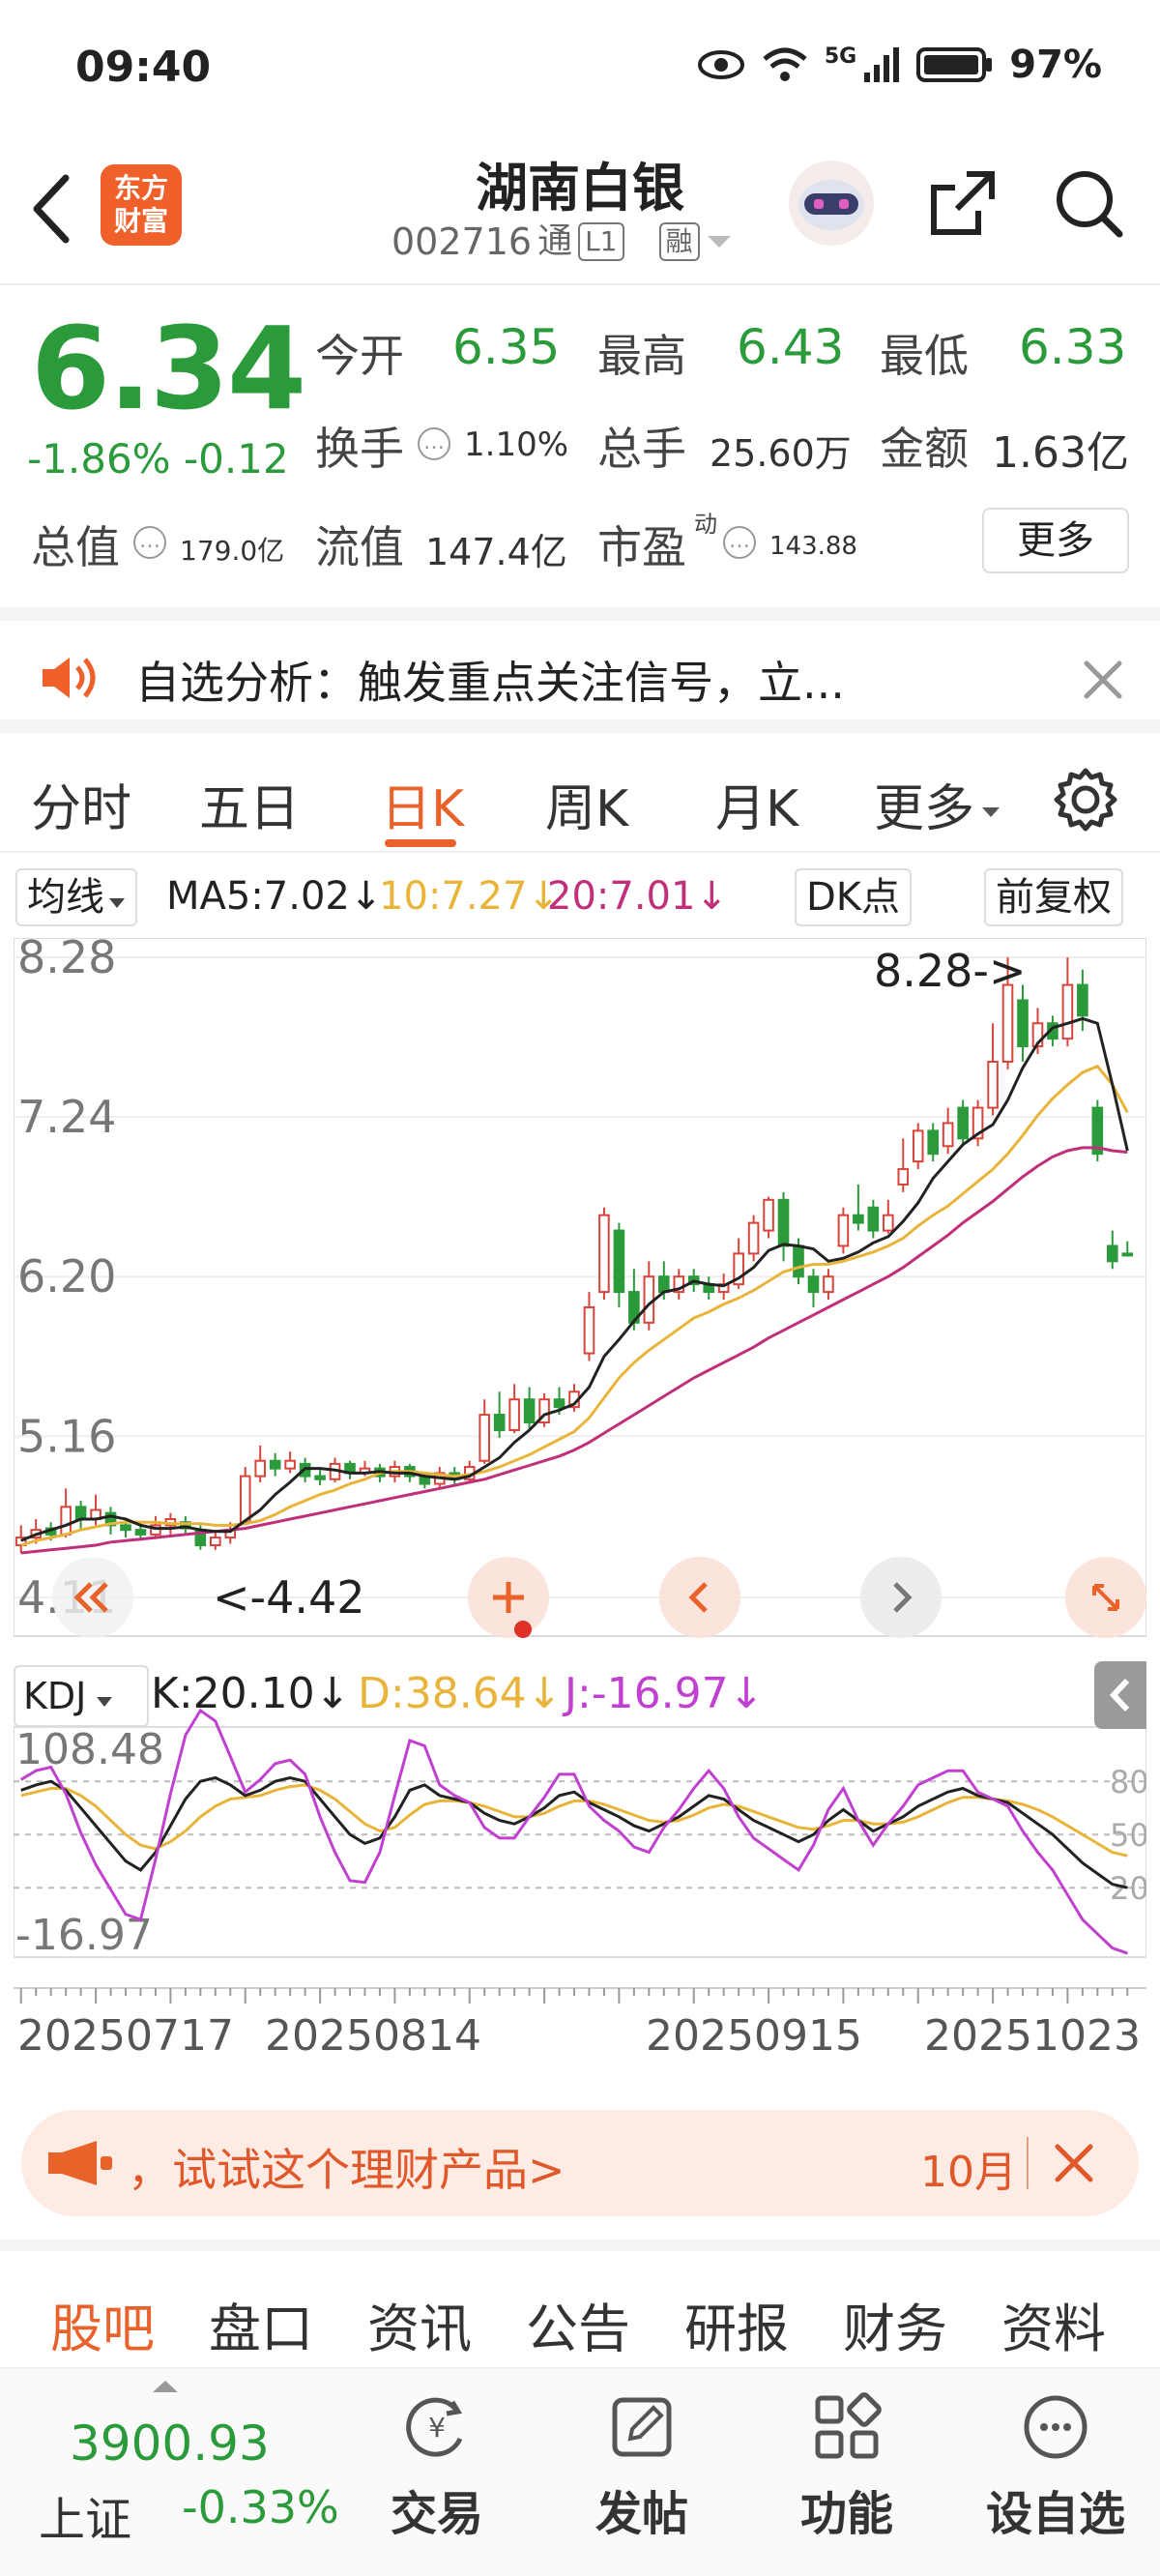  What do you see at coordinates (642, 2465) in the screenshot?
I see `nav-post: 发帖` at bounding box center [642, 2465].